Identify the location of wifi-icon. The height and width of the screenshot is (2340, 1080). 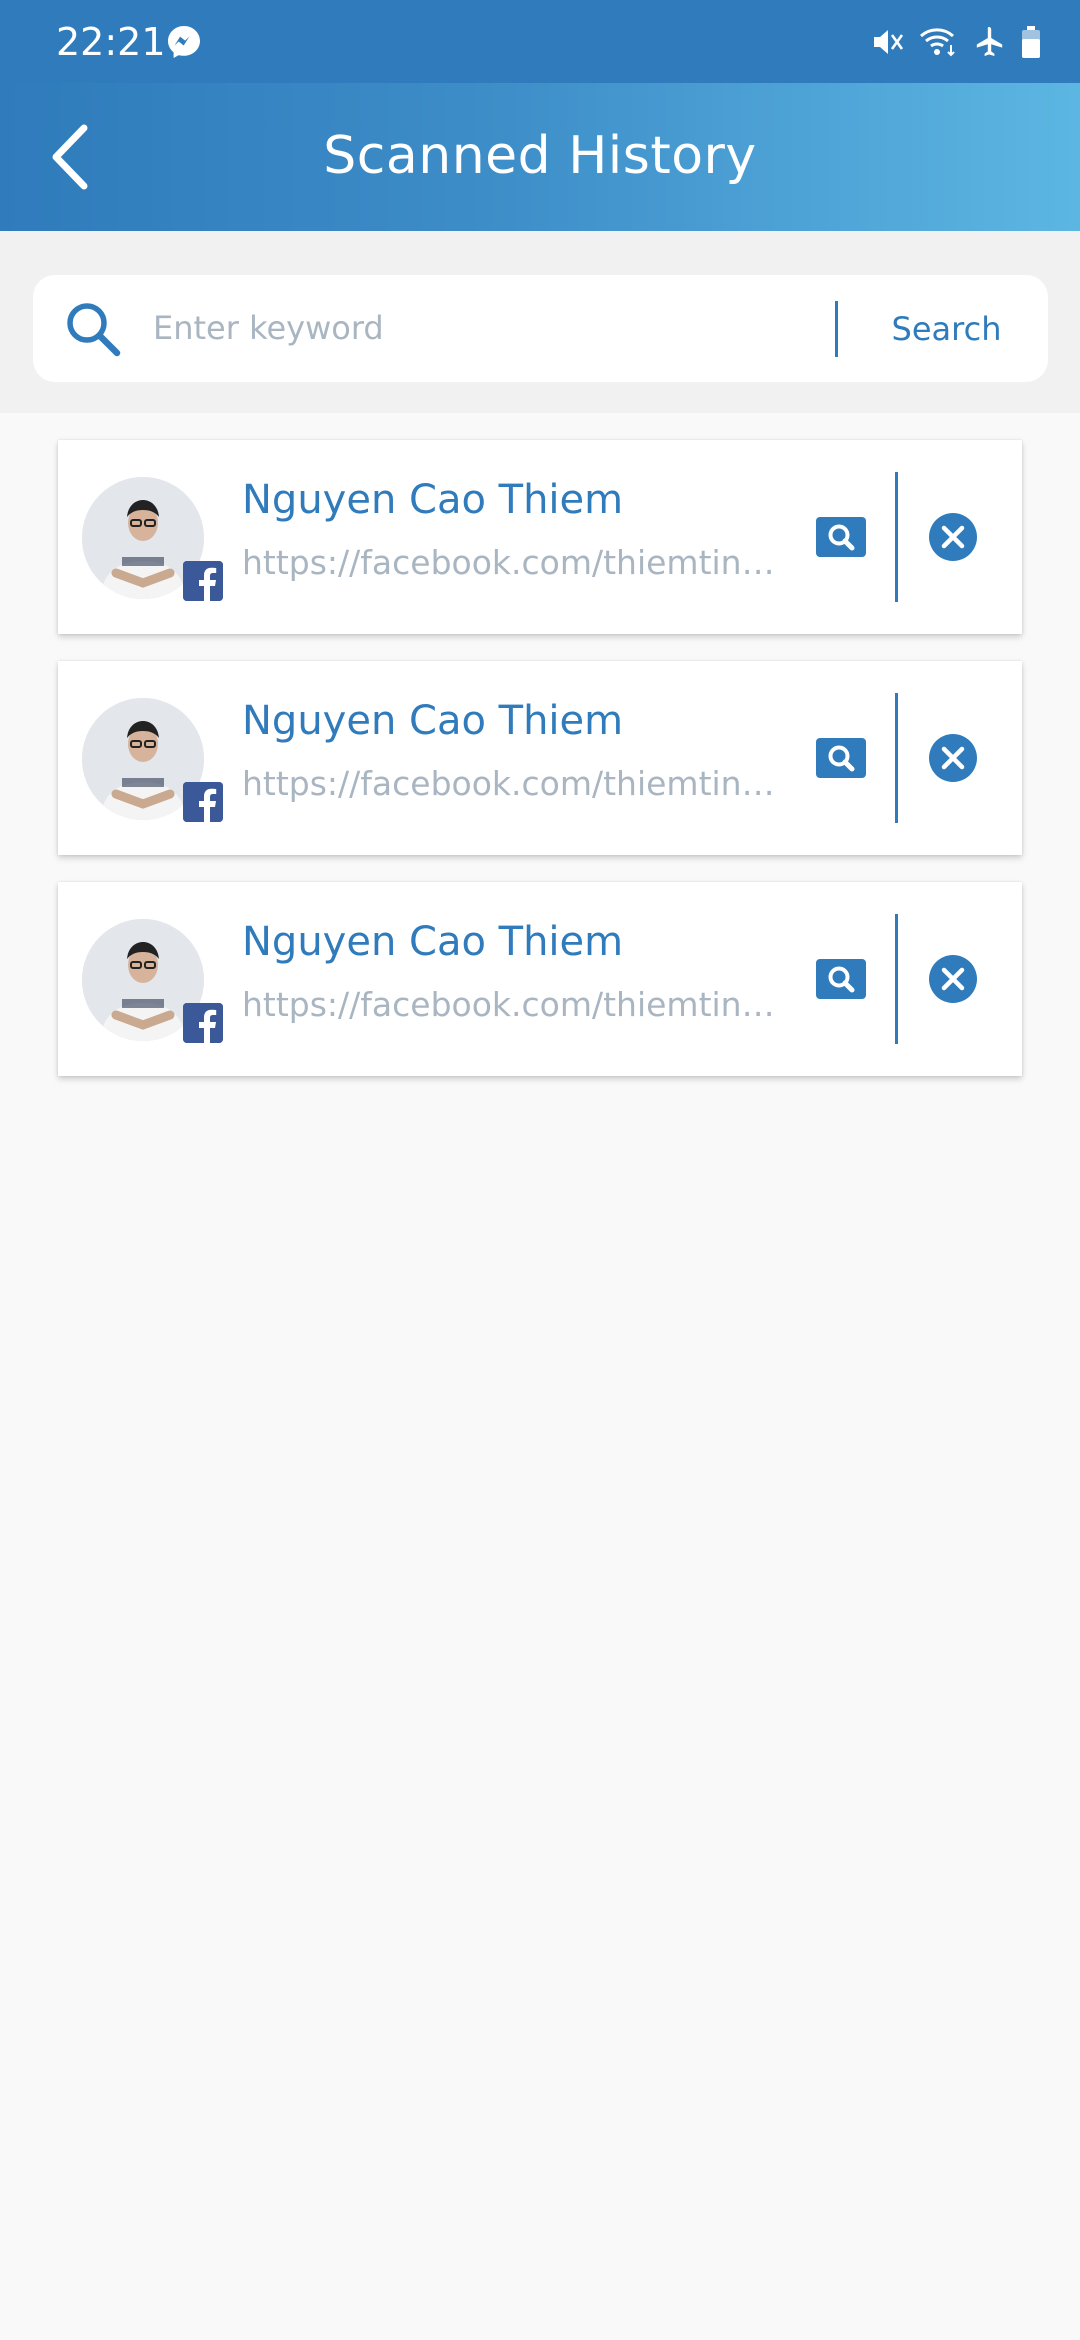
(938, 42).